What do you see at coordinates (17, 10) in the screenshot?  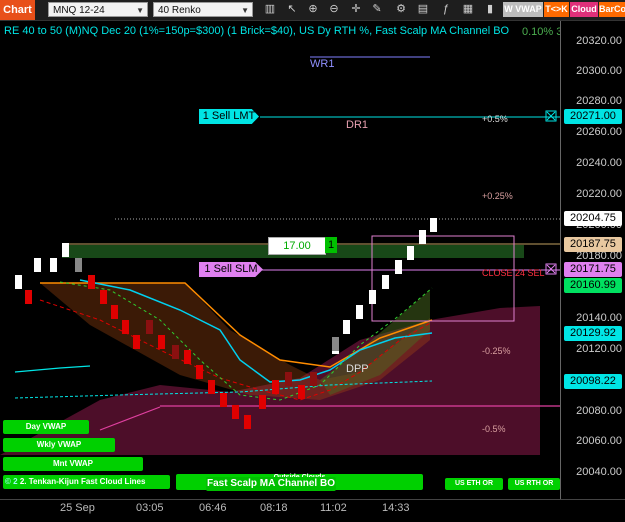 I see `chart-tab: Chart` at bounding box center [17, 10].